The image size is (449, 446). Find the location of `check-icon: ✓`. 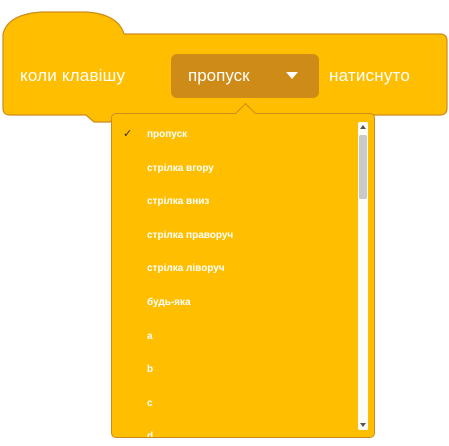

check-icon: ✓ is located at coordinates (128, 134).